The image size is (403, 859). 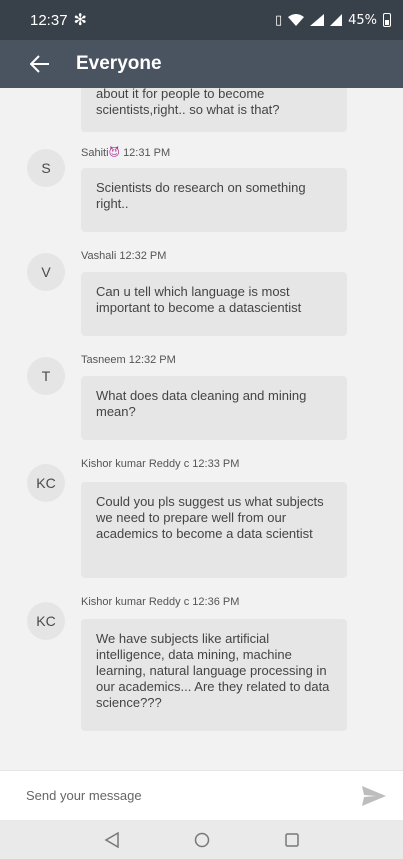 What do you see at coordinates (95, 153) in the screenshot?
I see `sender-name: Sahiti` at bounding box center [95, 153].